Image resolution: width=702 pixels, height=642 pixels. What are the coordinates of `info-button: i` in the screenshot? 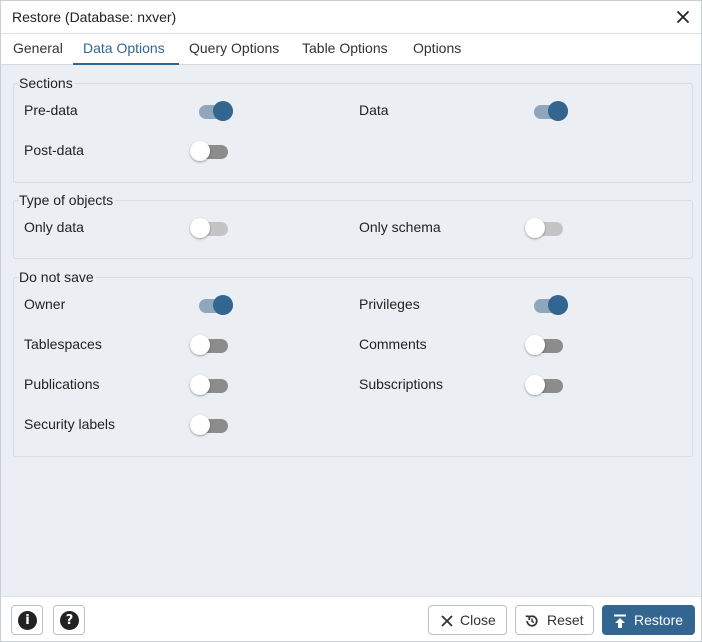 It's located at (27, 620).